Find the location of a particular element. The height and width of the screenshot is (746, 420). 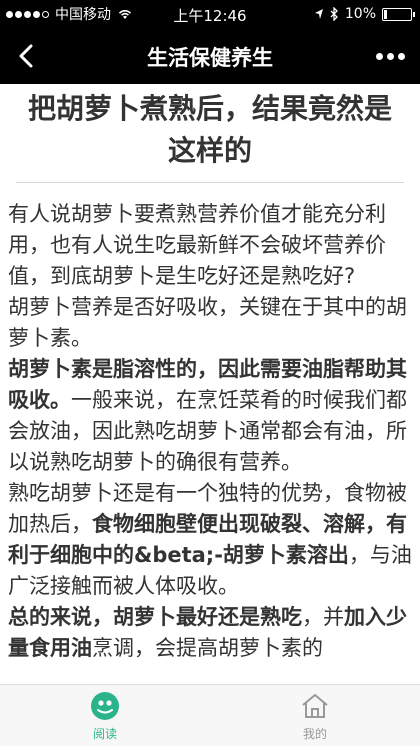

battery-icon is located at coordinates (398, 14).